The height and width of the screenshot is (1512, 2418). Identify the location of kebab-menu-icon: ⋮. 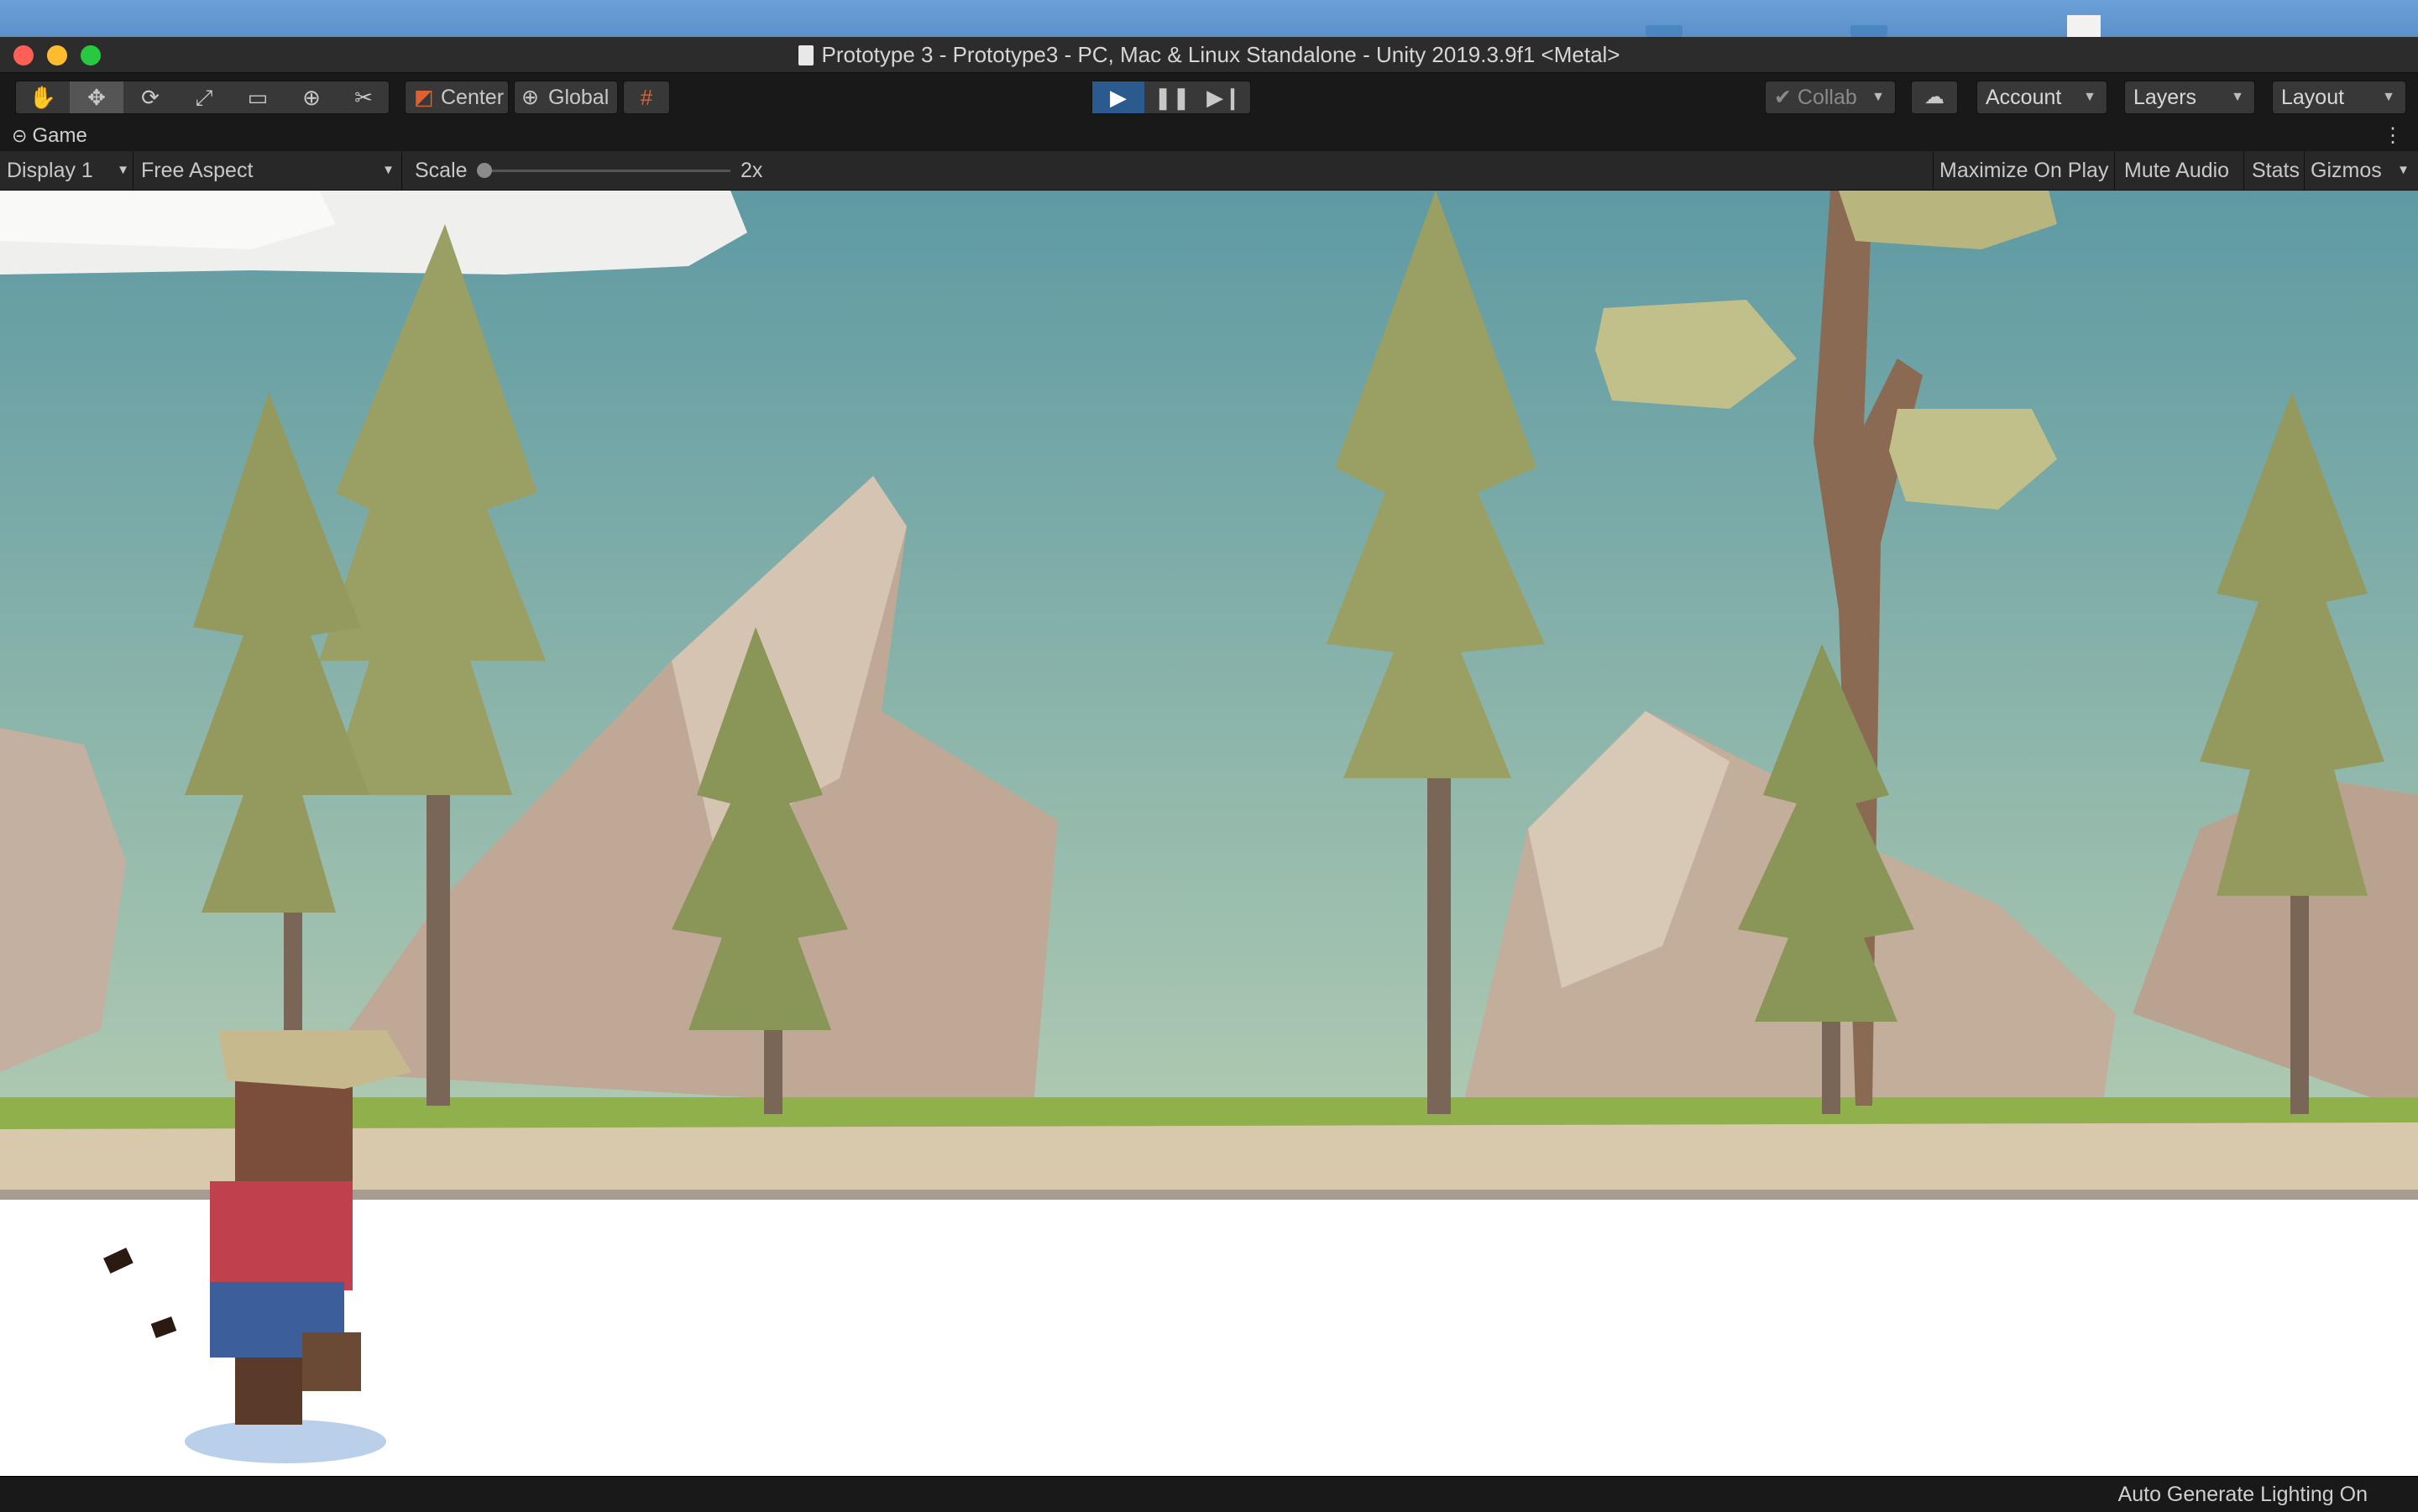
(2393, 136).